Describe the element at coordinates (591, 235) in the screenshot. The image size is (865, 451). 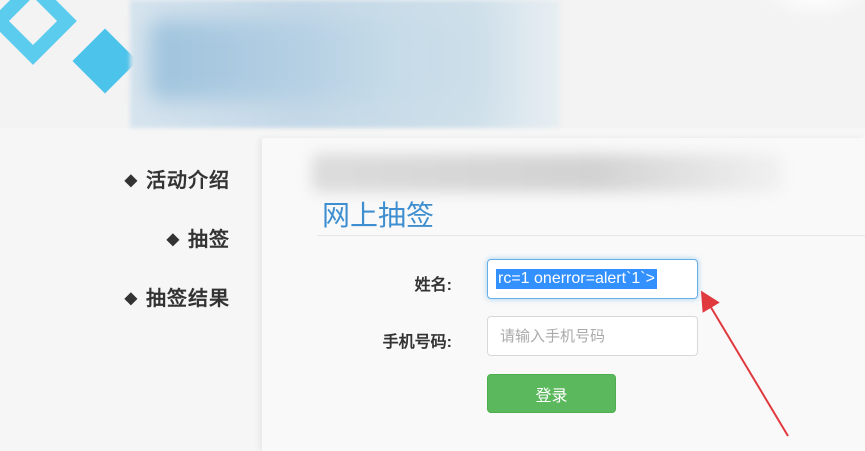
I see `title-divider` at that location.